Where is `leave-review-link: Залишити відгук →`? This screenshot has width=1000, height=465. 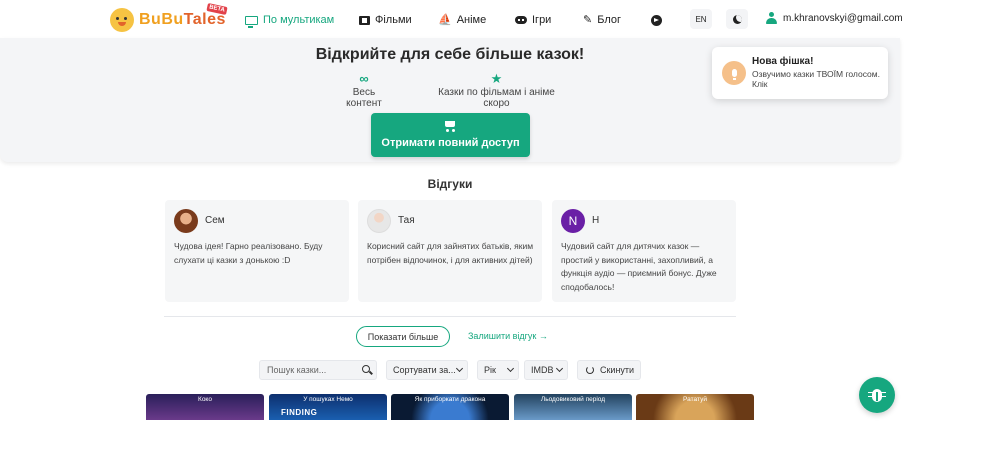 leave-review-link: Залишити відгук → is located at coordinates (508, 336).